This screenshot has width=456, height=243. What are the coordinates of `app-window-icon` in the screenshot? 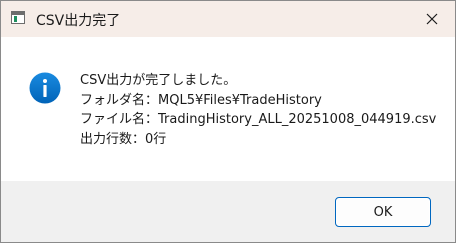 It's located at (18, 17).